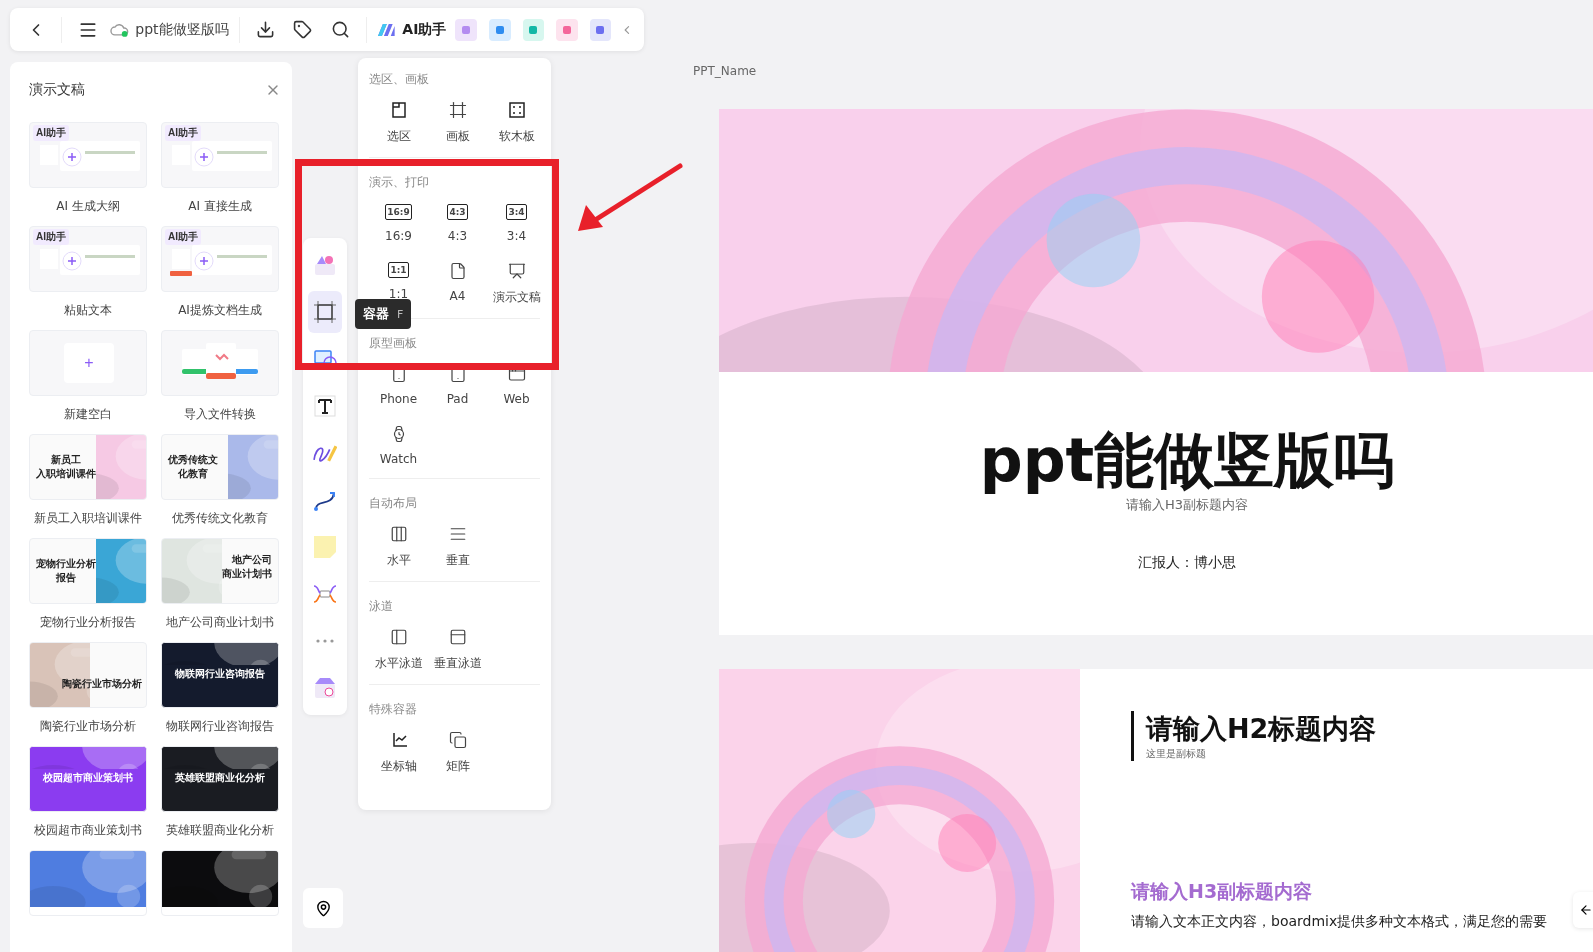 The width and height of the screenshot is (1593, 952). Describe the element at coordinates (457, 534) in the screenshot. I see `rows-icon` at that location.